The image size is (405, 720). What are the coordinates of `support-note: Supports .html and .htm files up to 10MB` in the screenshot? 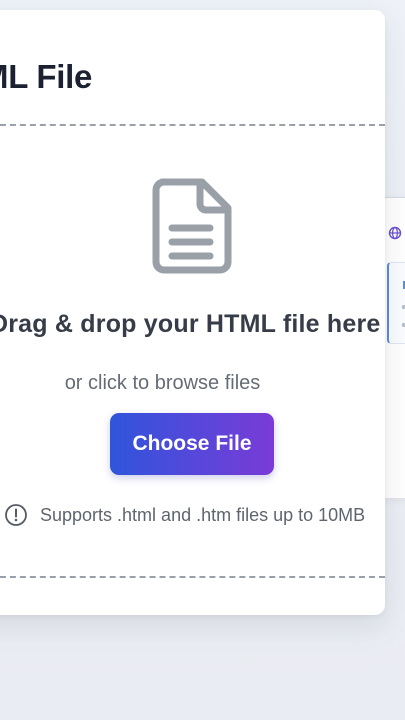 It's located at (194, 515).